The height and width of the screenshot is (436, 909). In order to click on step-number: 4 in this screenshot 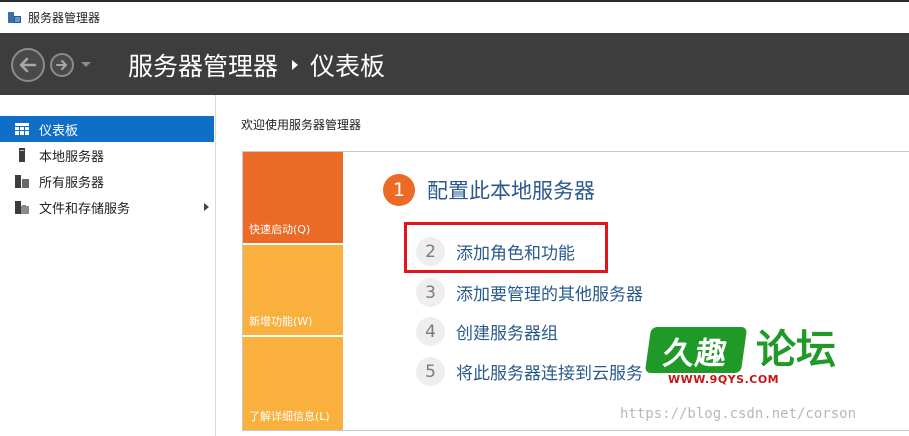, I will do `click(430, 331)`.